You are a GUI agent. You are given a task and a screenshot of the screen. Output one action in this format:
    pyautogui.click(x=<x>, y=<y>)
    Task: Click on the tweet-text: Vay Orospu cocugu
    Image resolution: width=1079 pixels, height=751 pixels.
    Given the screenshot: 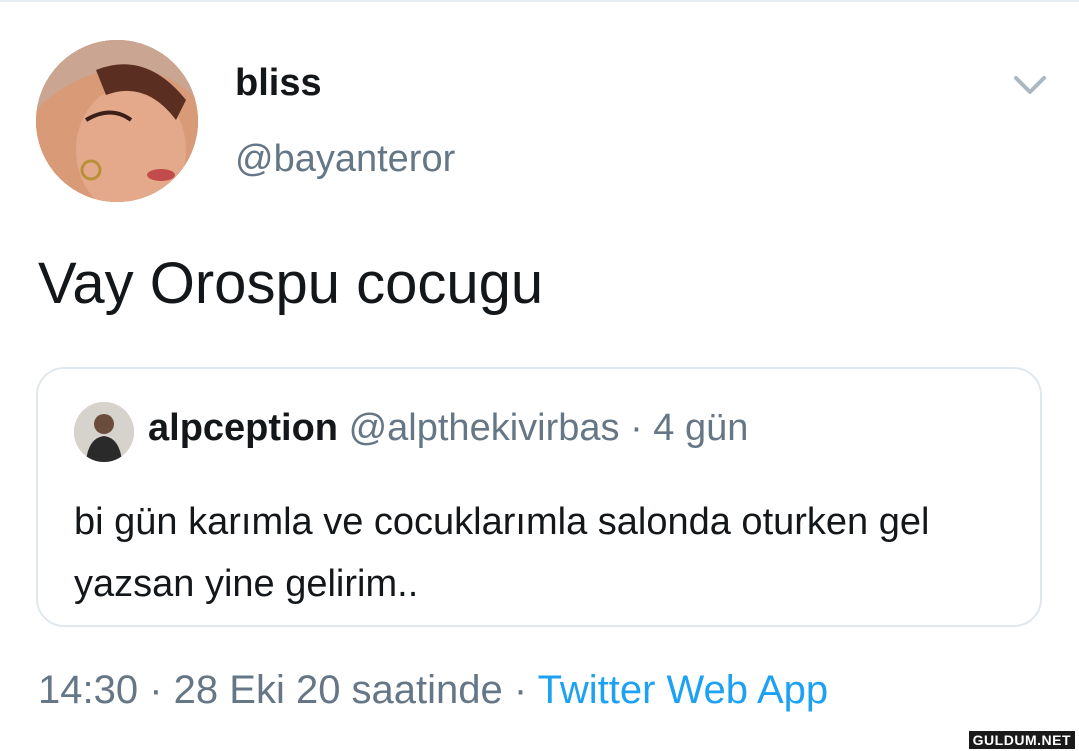 What is the action you would take?
    pyautogui.click(x=291, y=283)
    